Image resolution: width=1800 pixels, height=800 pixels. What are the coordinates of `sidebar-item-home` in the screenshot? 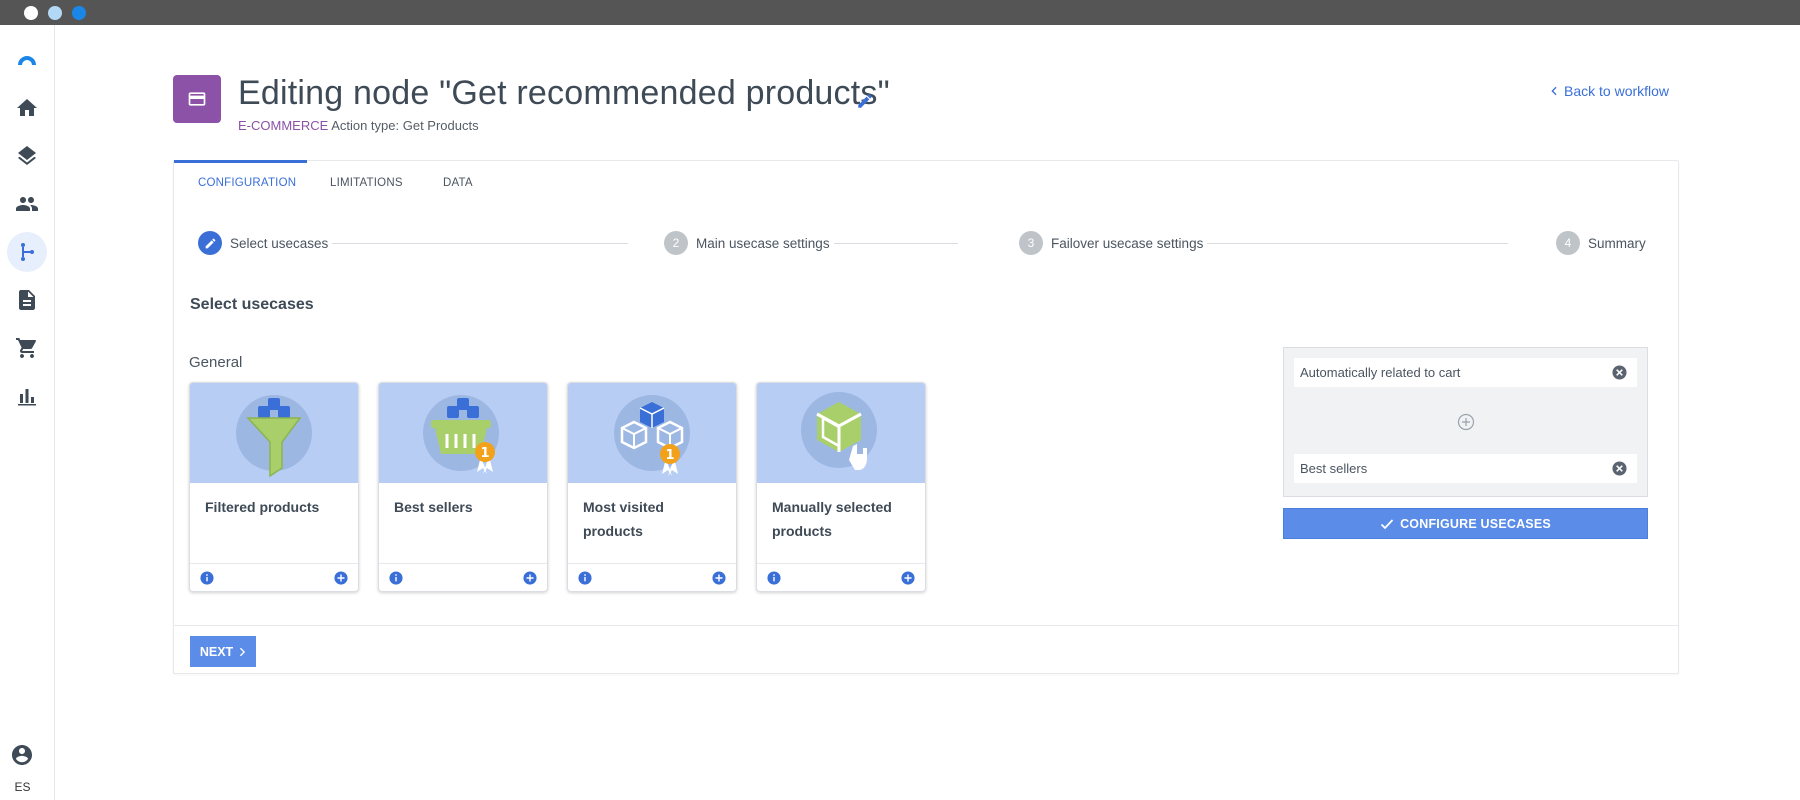 It's located at (27, 108).